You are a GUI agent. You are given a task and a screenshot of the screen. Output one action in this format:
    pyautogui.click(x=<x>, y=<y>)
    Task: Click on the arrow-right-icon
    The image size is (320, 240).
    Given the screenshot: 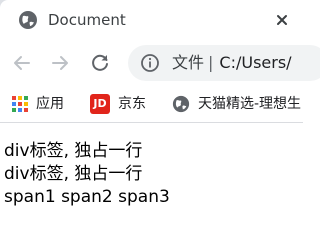 What is the action you would take?
    pyautogui.click(x=60, y=63)
    